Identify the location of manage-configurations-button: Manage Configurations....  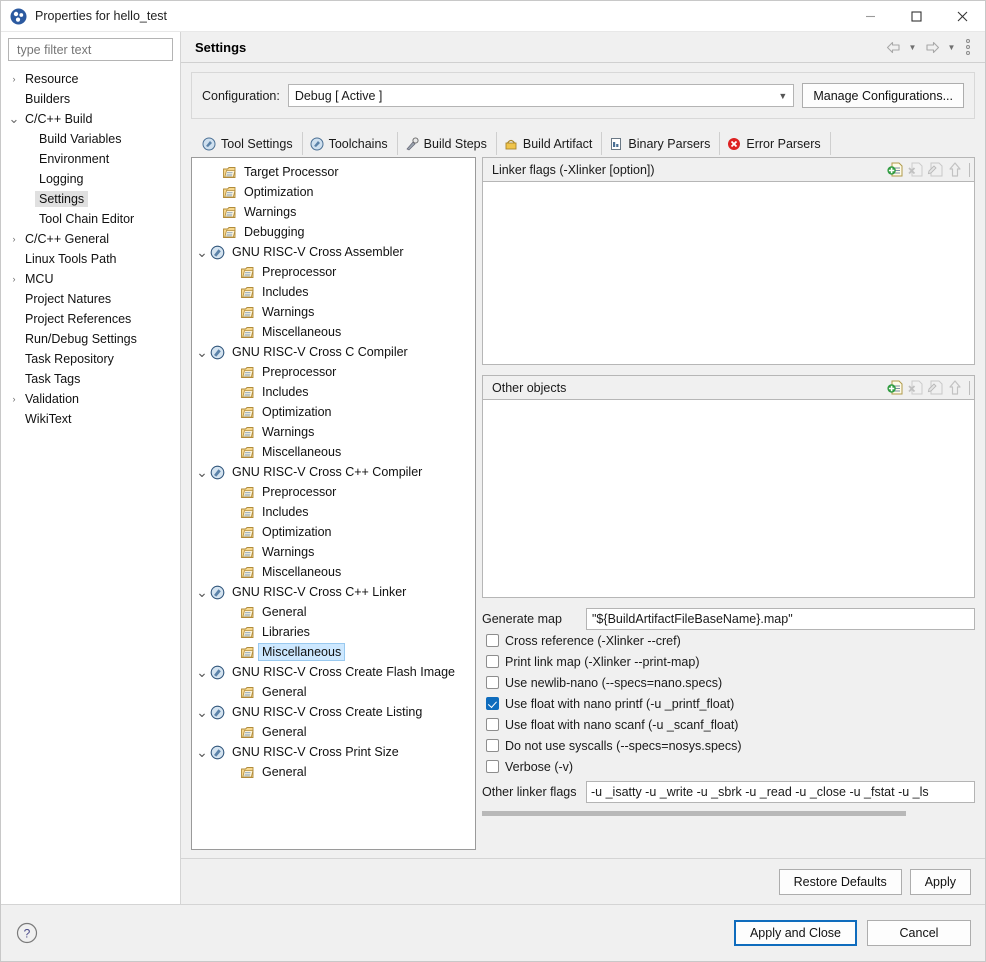
(883, 95).